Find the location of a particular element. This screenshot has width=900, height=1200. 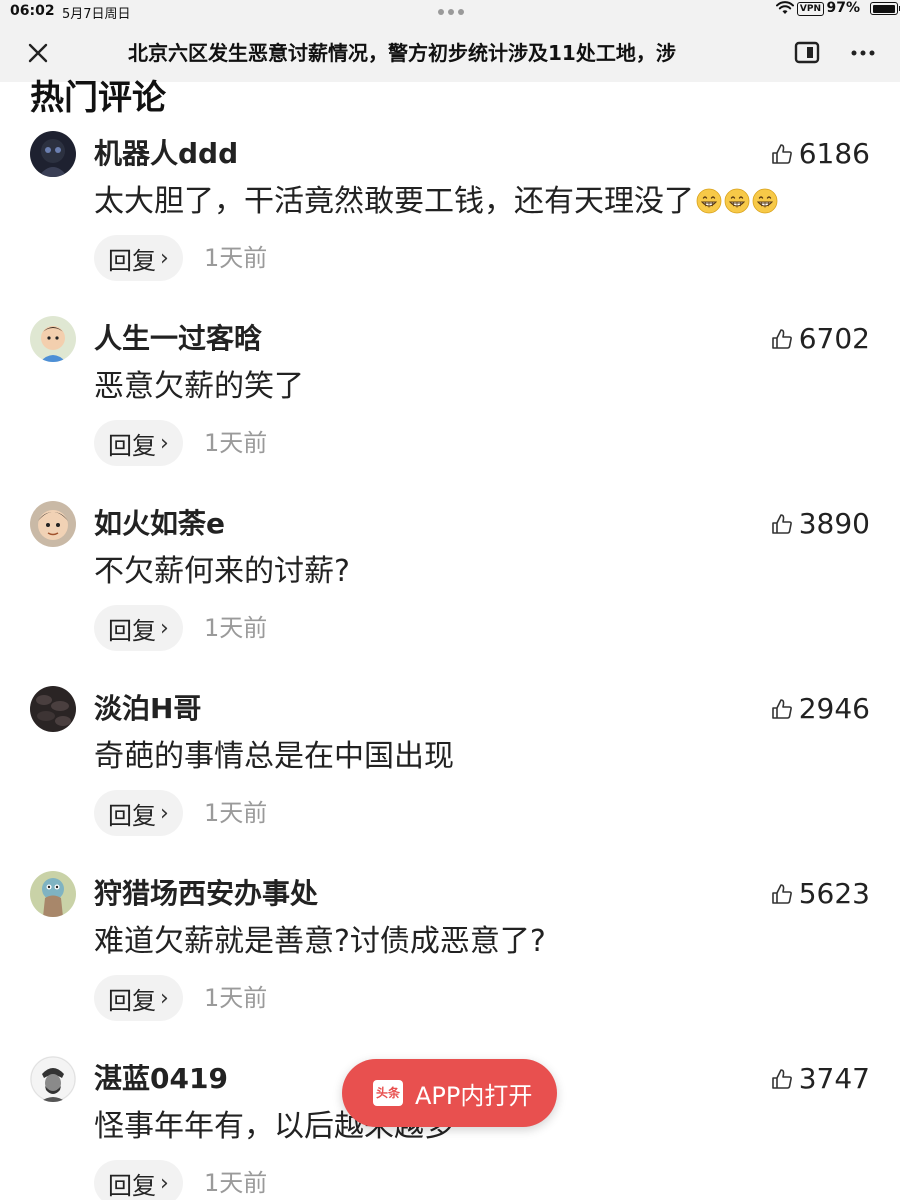

close-icon is located at coordinates (38, 53).